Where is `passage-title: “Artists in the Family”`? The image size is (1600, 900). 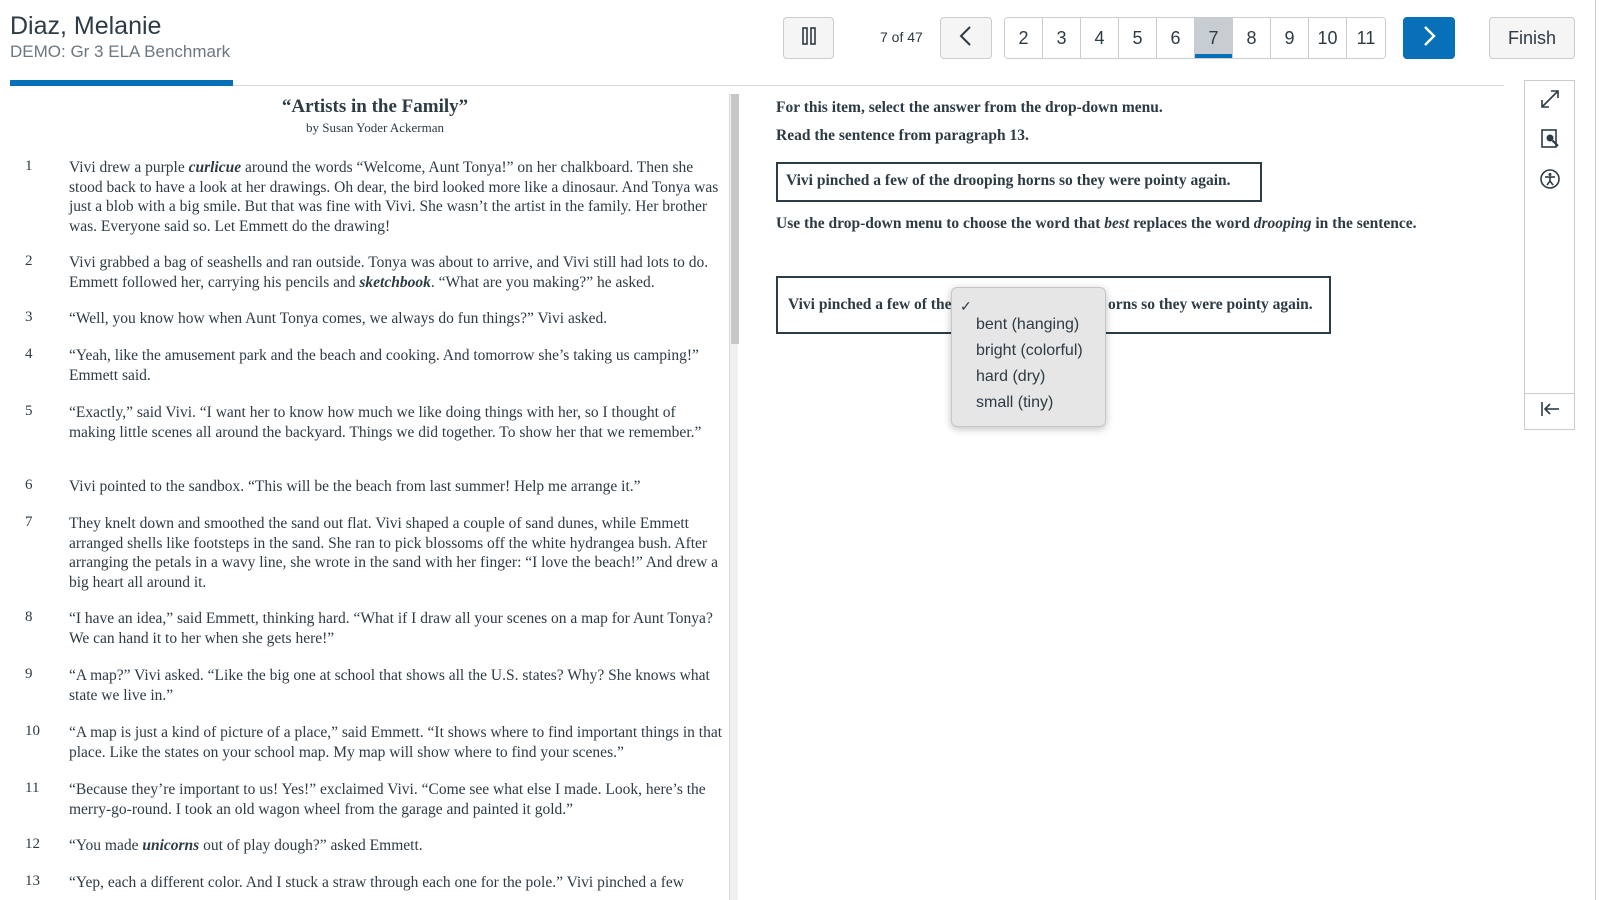
passage-title: “Artists in the Family” is located at coordinates (375, 106).